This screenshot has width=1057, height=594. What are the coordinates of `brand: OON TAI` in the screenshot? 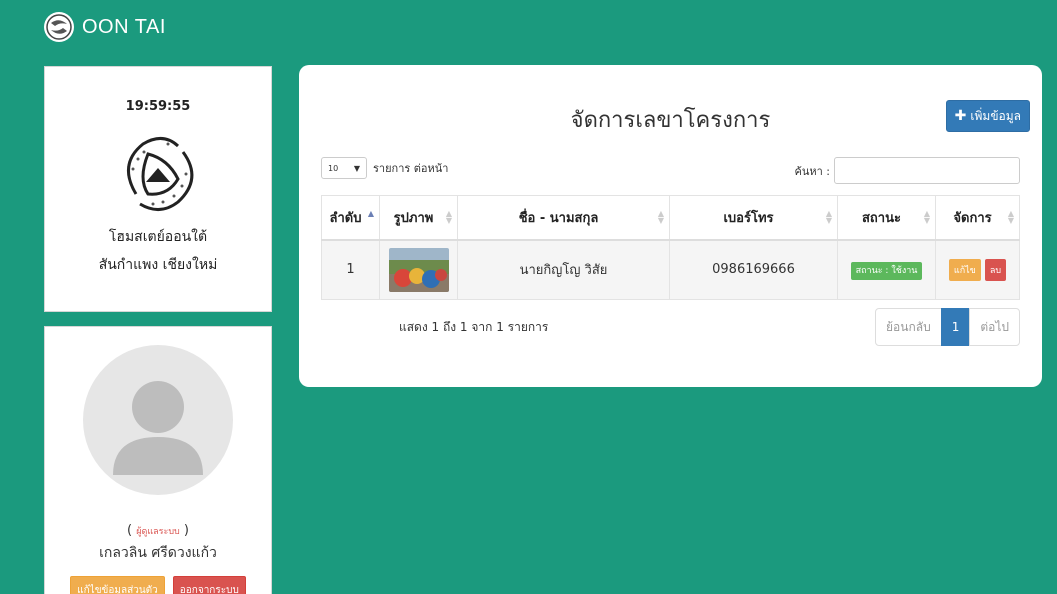 It's located at (105, 27).